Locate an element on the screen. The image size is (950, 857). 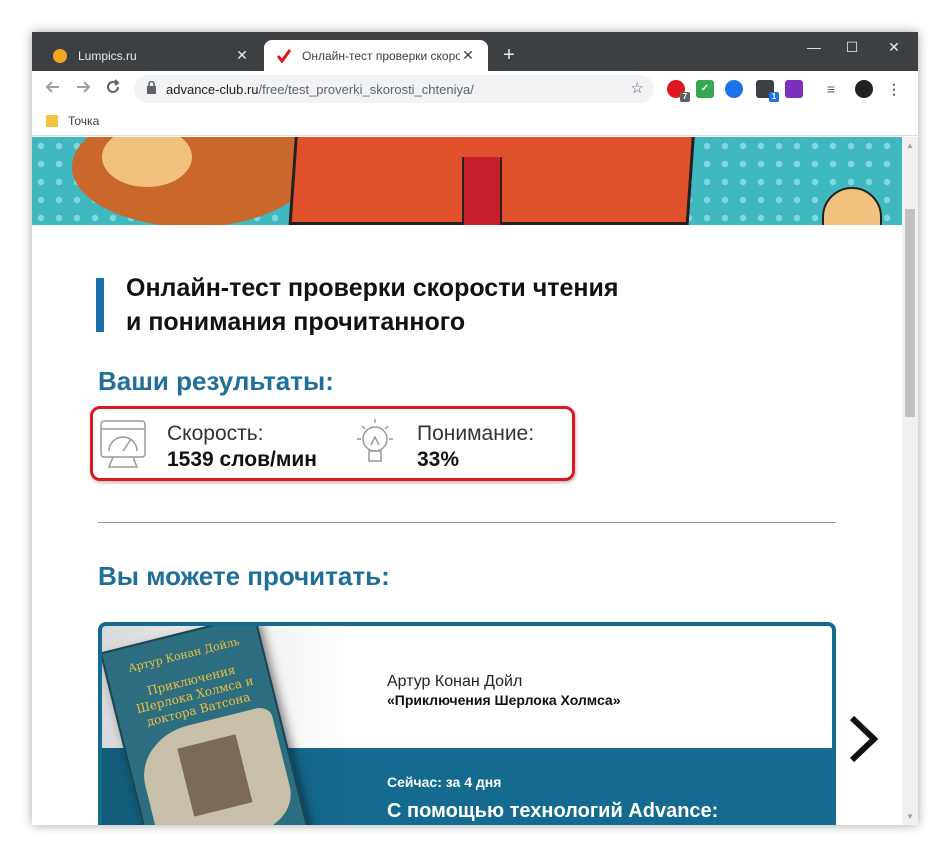
tab-lumpics: Lumpics.ru ✕ is located at coordinates (151, 55).